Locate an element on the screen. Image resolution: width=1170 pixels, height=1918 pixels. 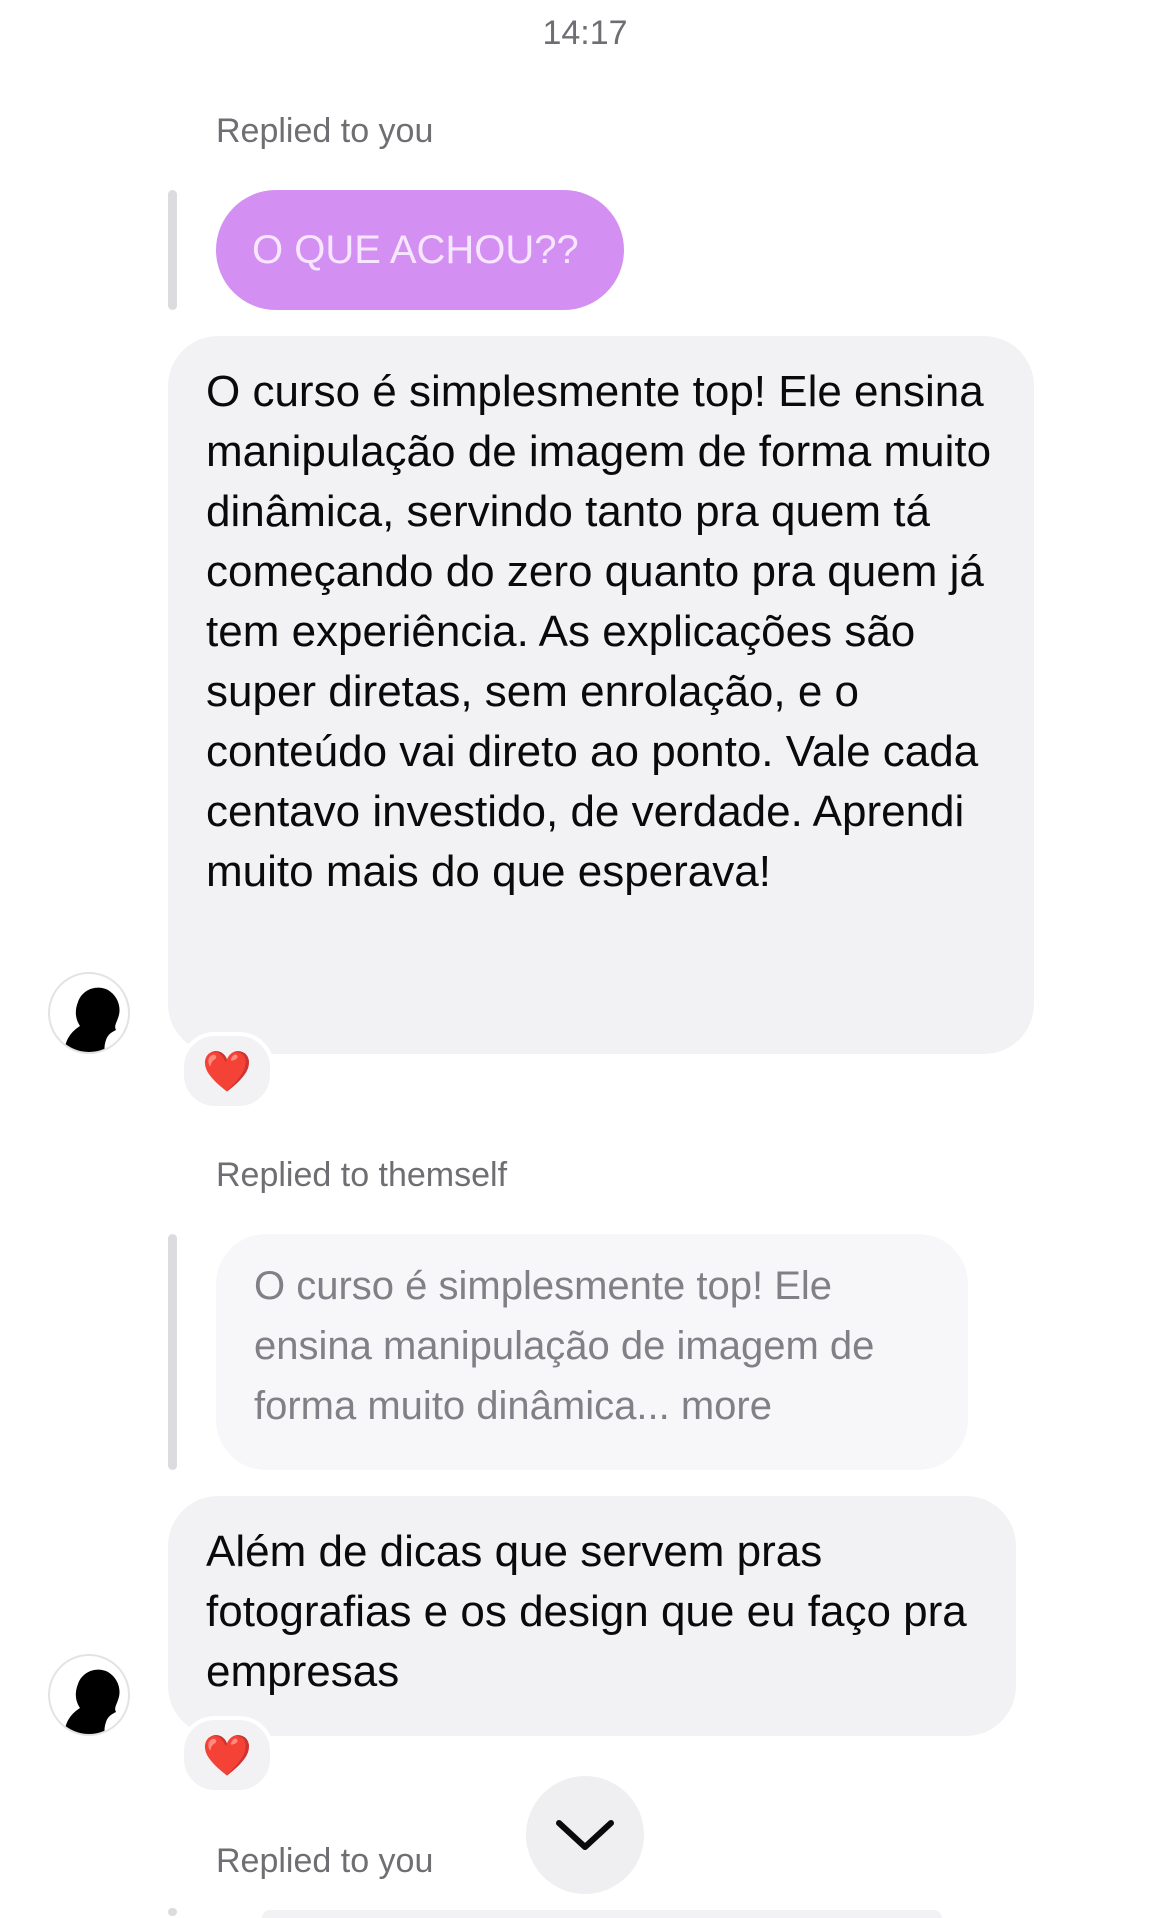
scroll-down-button is located at coordinates (585, 1835).